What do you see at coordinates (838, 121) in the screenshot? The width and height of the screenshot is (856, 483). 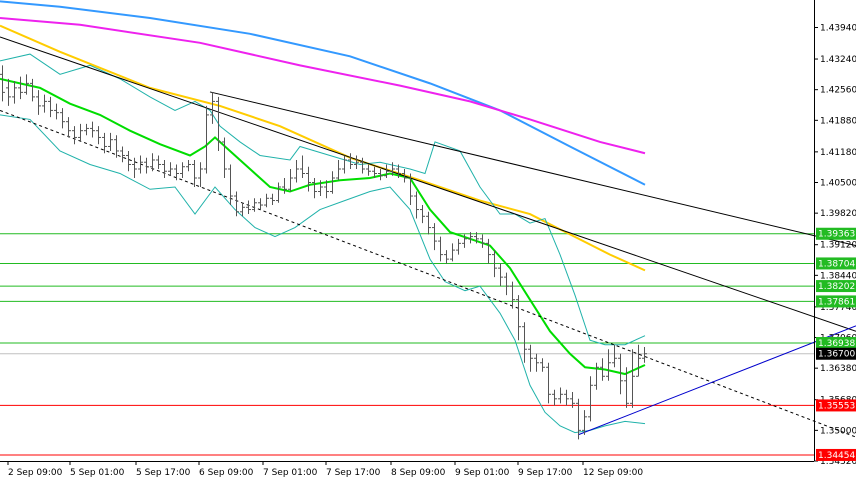 I see `price-tick-label: 1.41880` at bounding box center [838, 121].